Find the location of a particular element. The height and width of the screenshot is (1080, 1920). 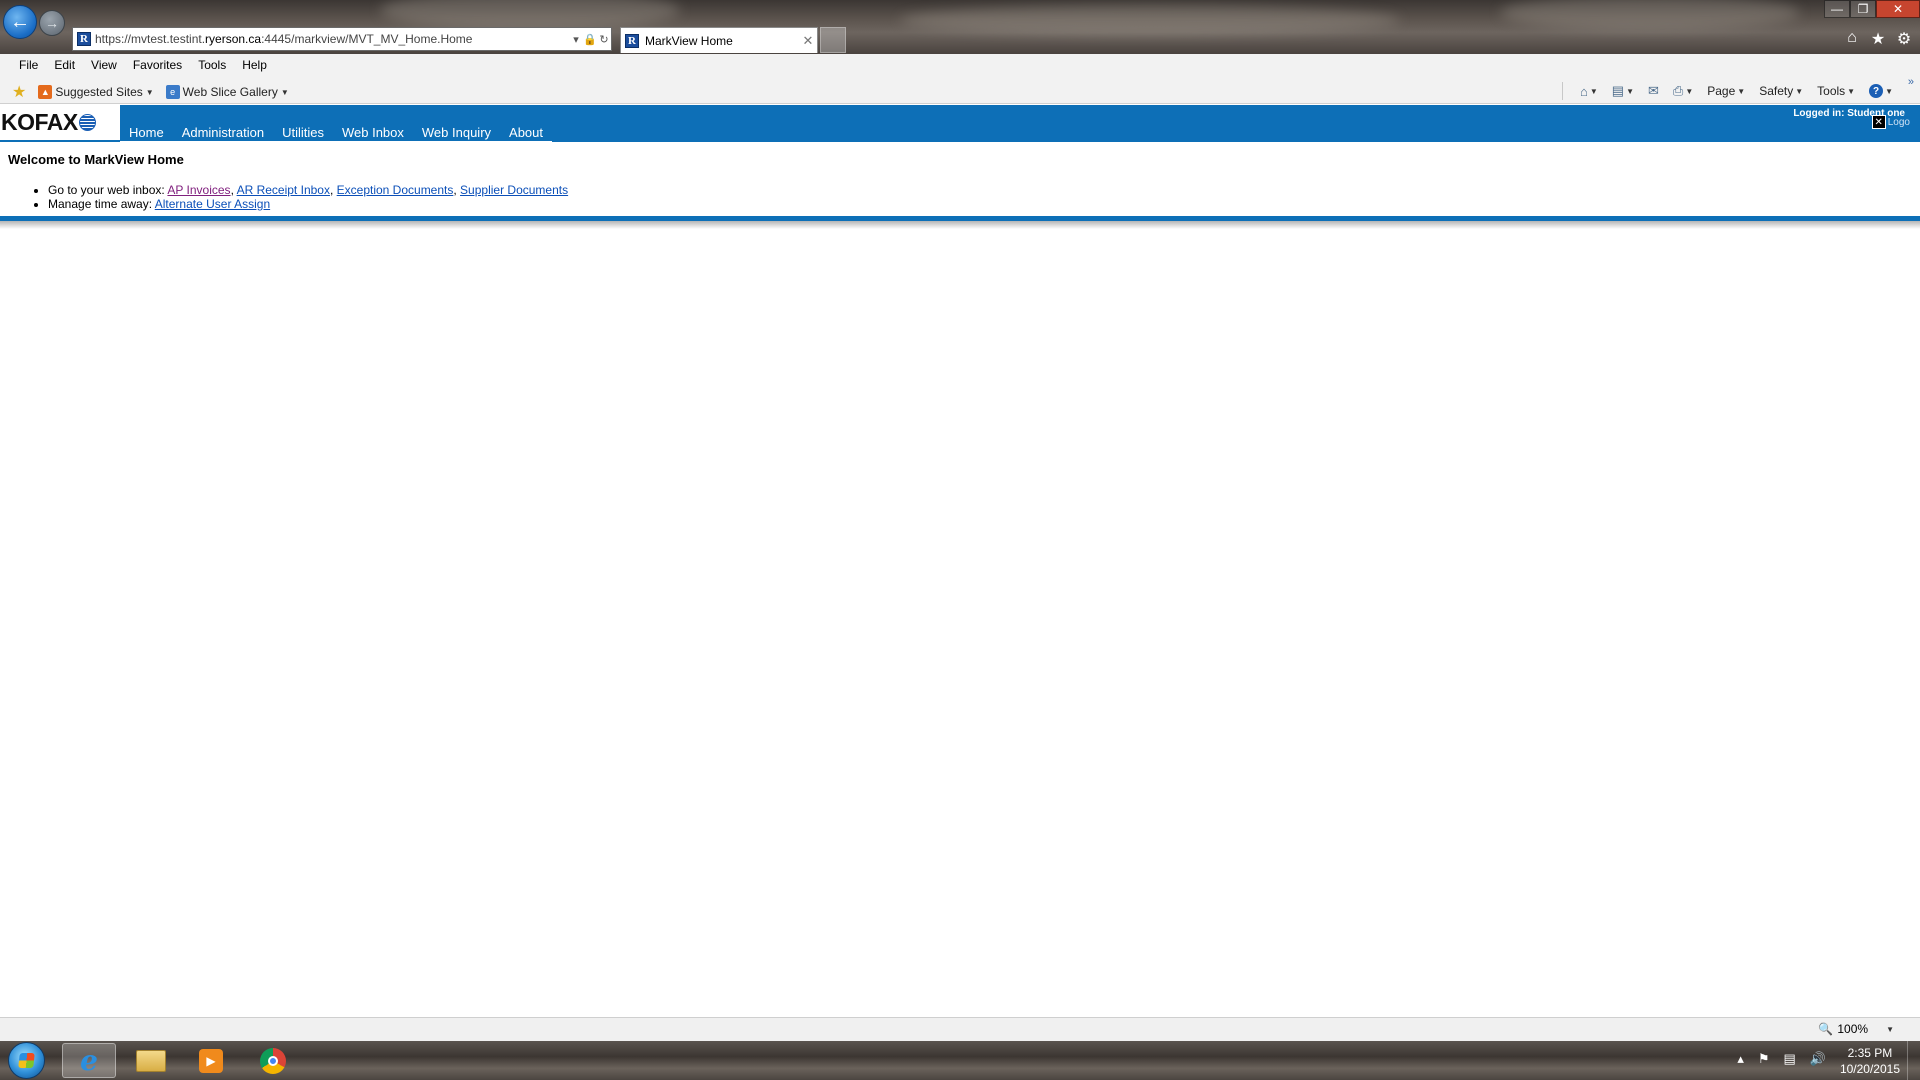

forward-button: → is located at coordinates (52, 23).